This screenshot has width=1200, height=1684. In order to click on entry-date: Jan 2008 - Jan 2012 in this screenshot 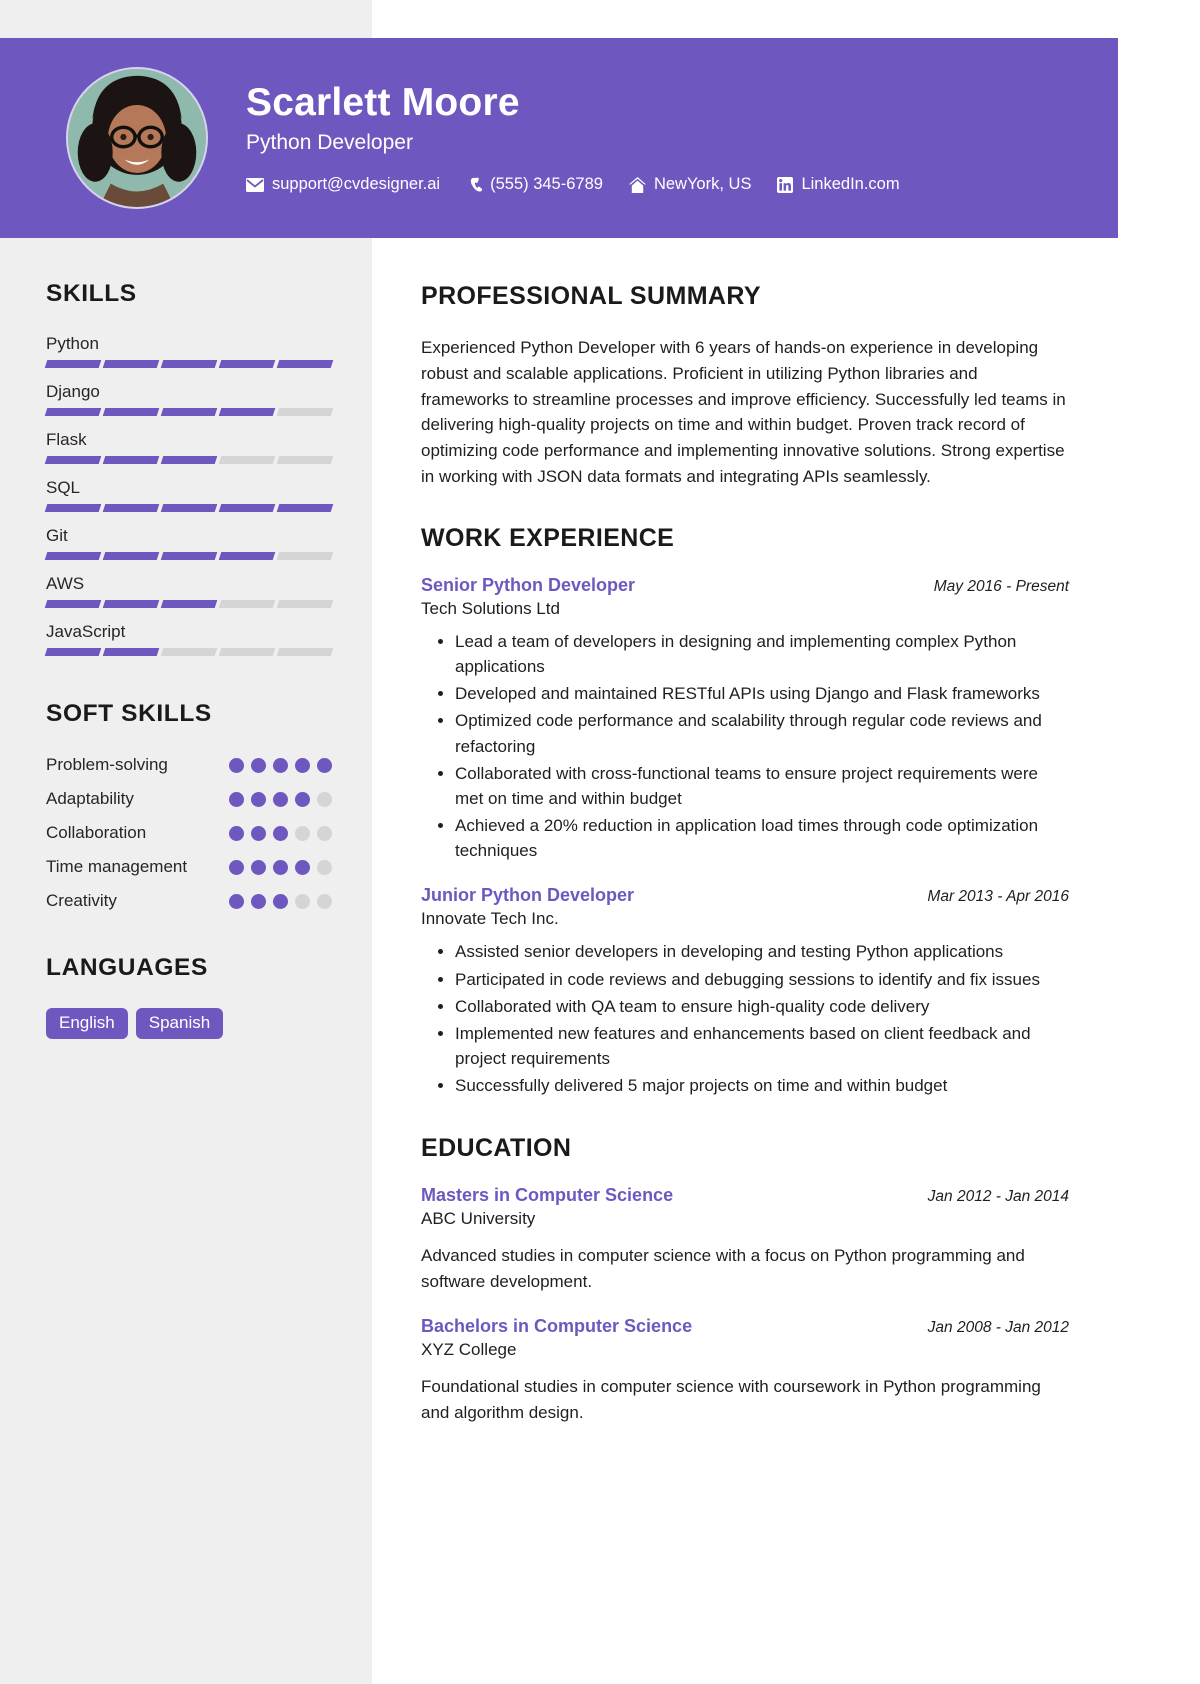, I will do `click(998, 1328)`.